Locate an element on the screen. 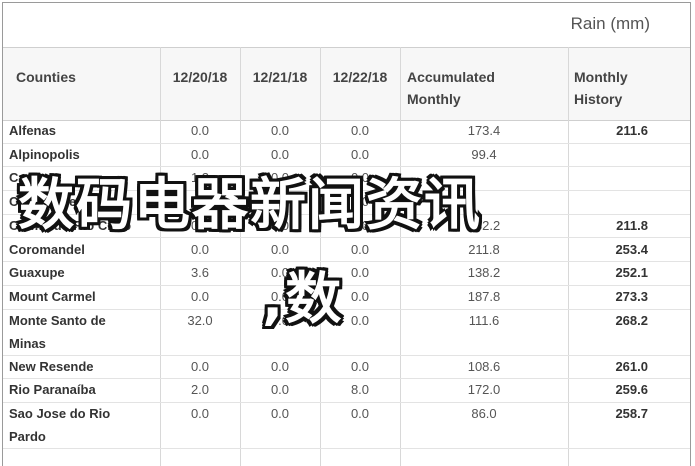  monthly-history: 253.4 is located at coordinates (631, 249).